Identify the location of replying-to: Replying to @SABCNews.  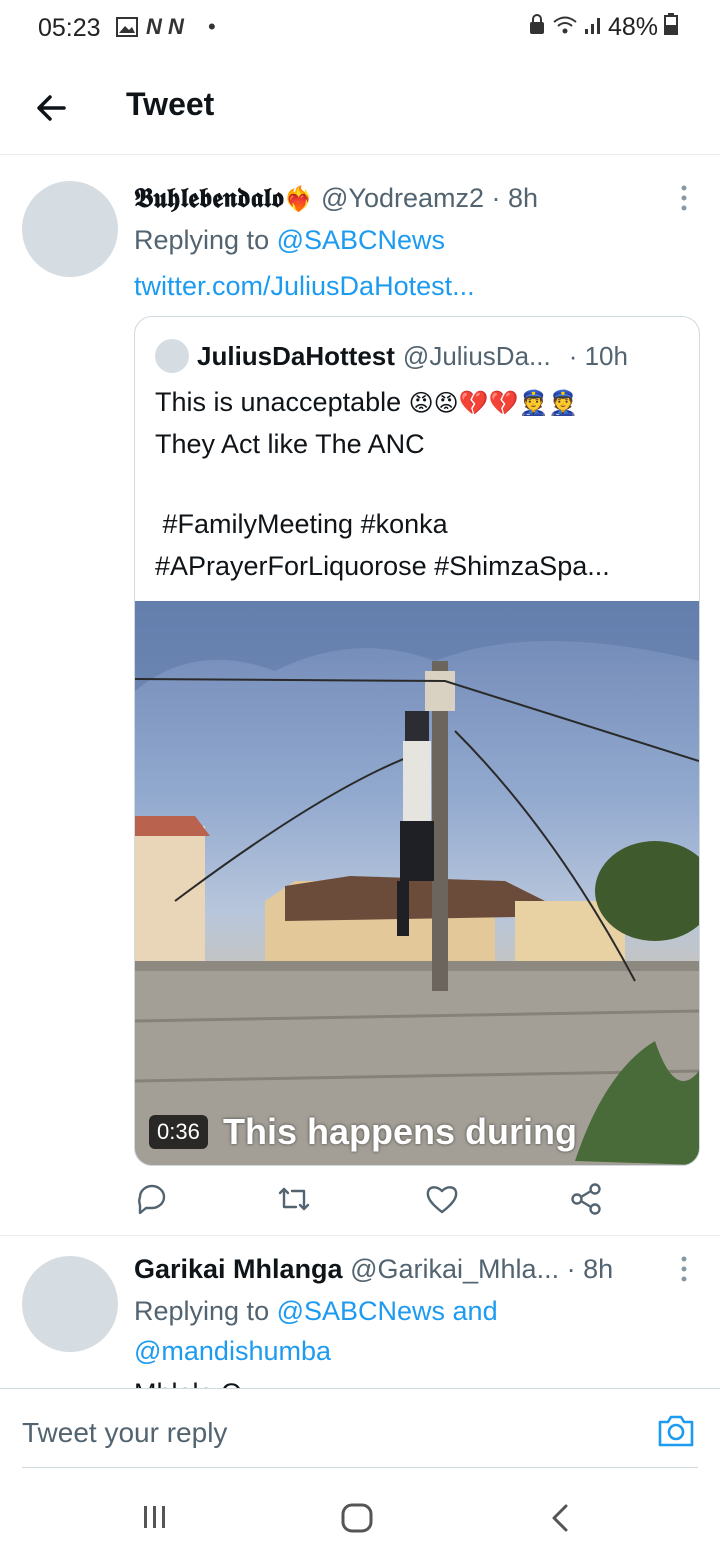
(289, 240).